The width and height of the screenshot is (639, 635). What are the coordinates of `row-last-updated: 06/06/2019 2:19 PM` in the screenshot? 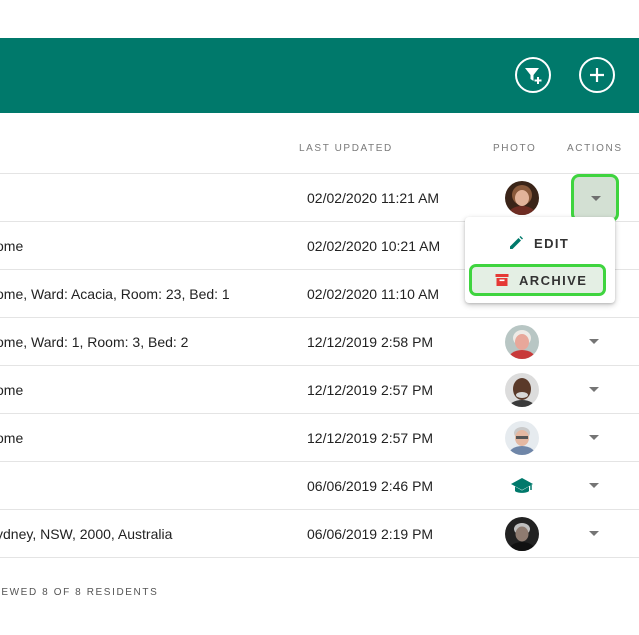 It's located at (370, 534).